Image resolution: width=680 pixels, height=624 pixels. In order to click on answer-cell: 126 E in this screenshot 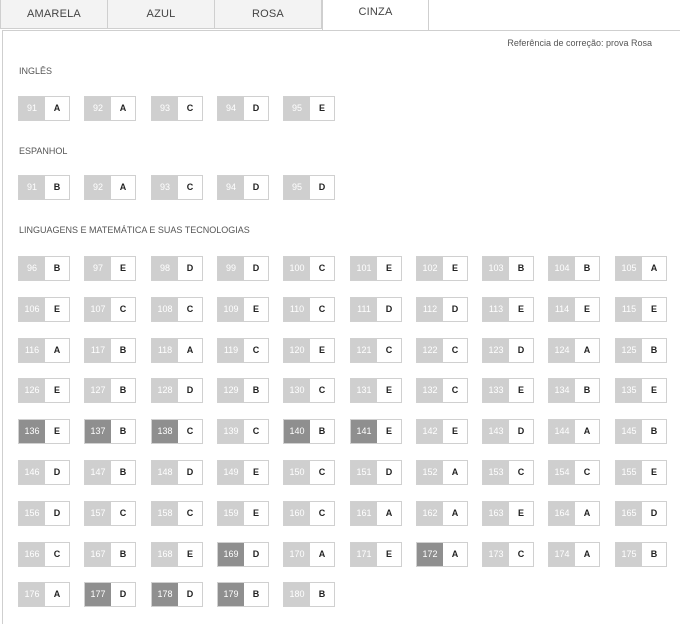, I will do `click(44, 390)`.